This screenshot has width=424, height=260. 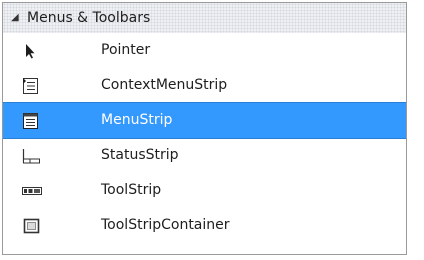 I want to click on tool-strip-icon, so click(x=32, y=191).